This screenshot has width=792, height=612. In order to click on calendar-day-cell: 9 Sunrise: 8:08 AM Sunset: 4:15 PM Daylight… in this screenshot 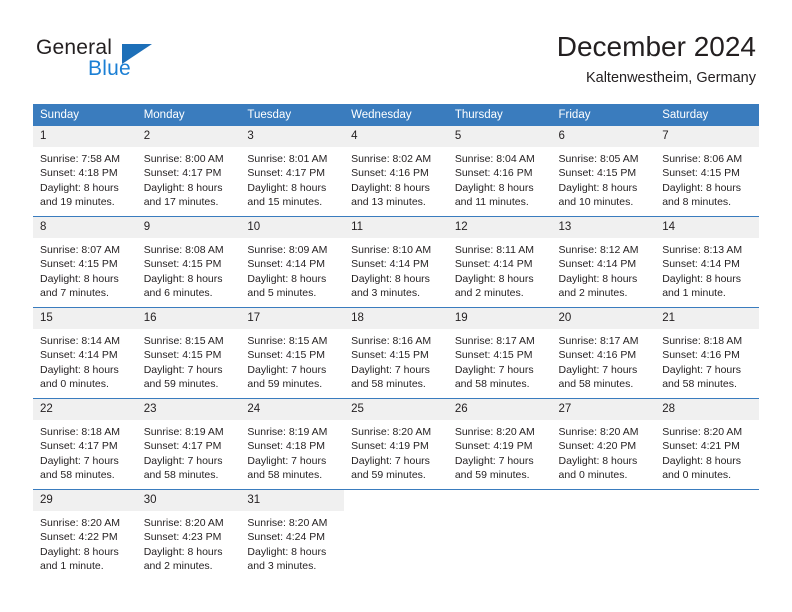, I will do `click(188, 262)`.